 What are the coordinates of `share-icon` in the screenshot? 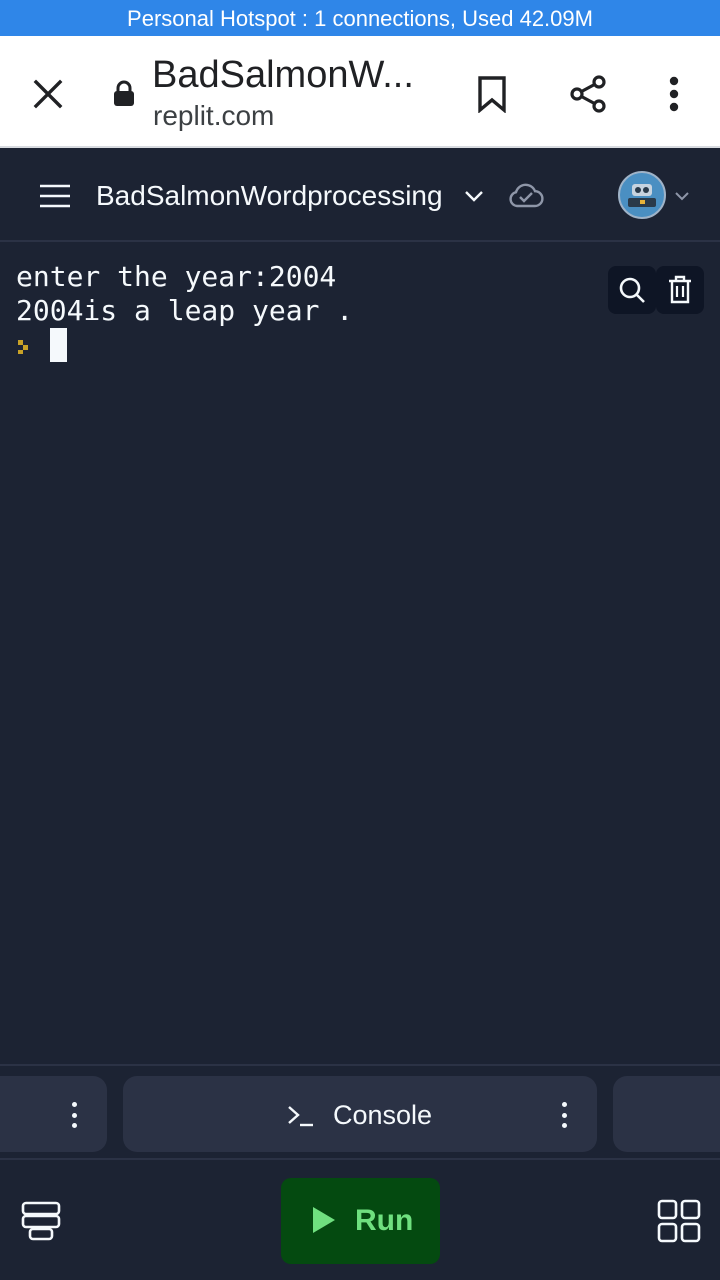 It's located at (588, 94).